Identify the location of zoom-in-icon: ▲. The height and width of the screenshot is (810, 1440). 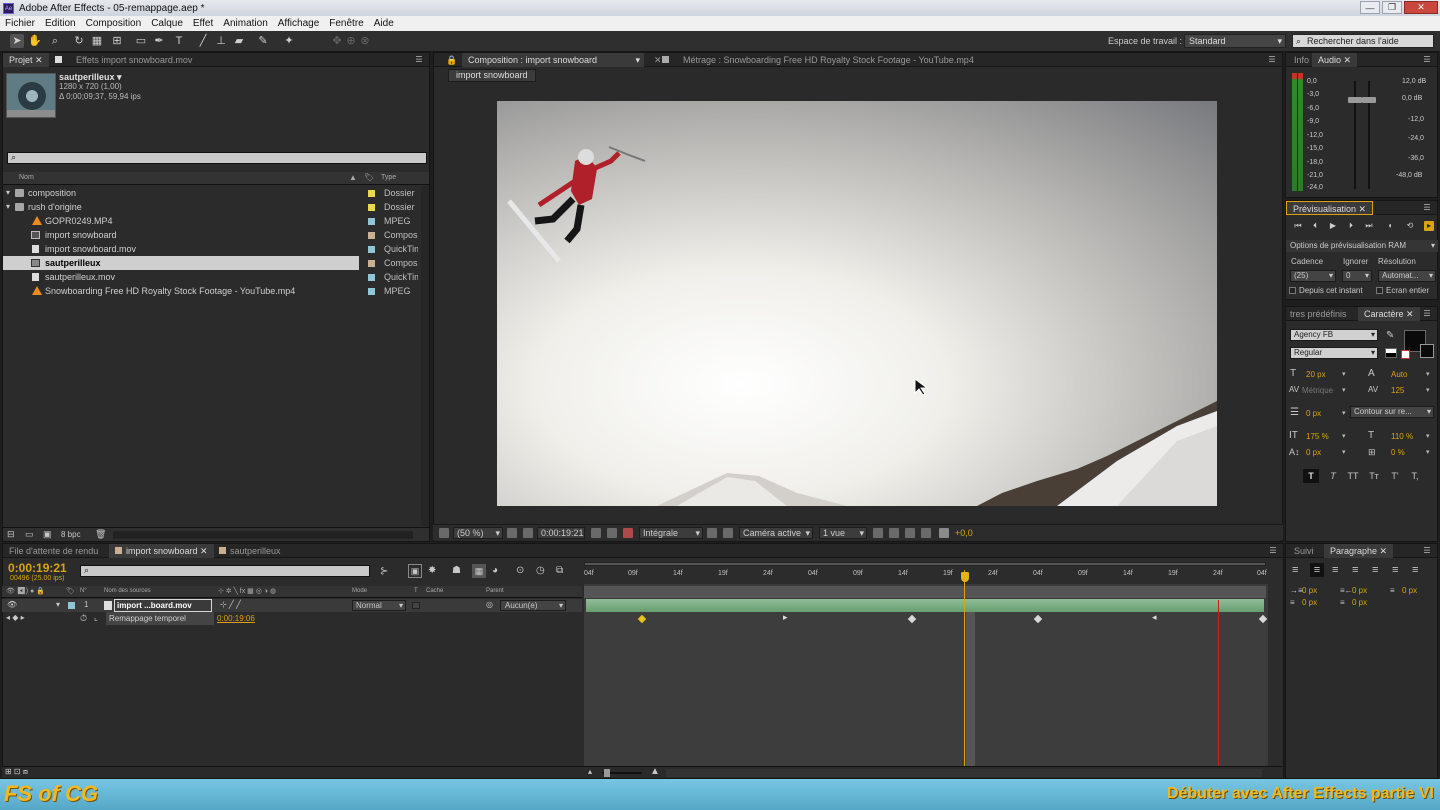
(655, 771).